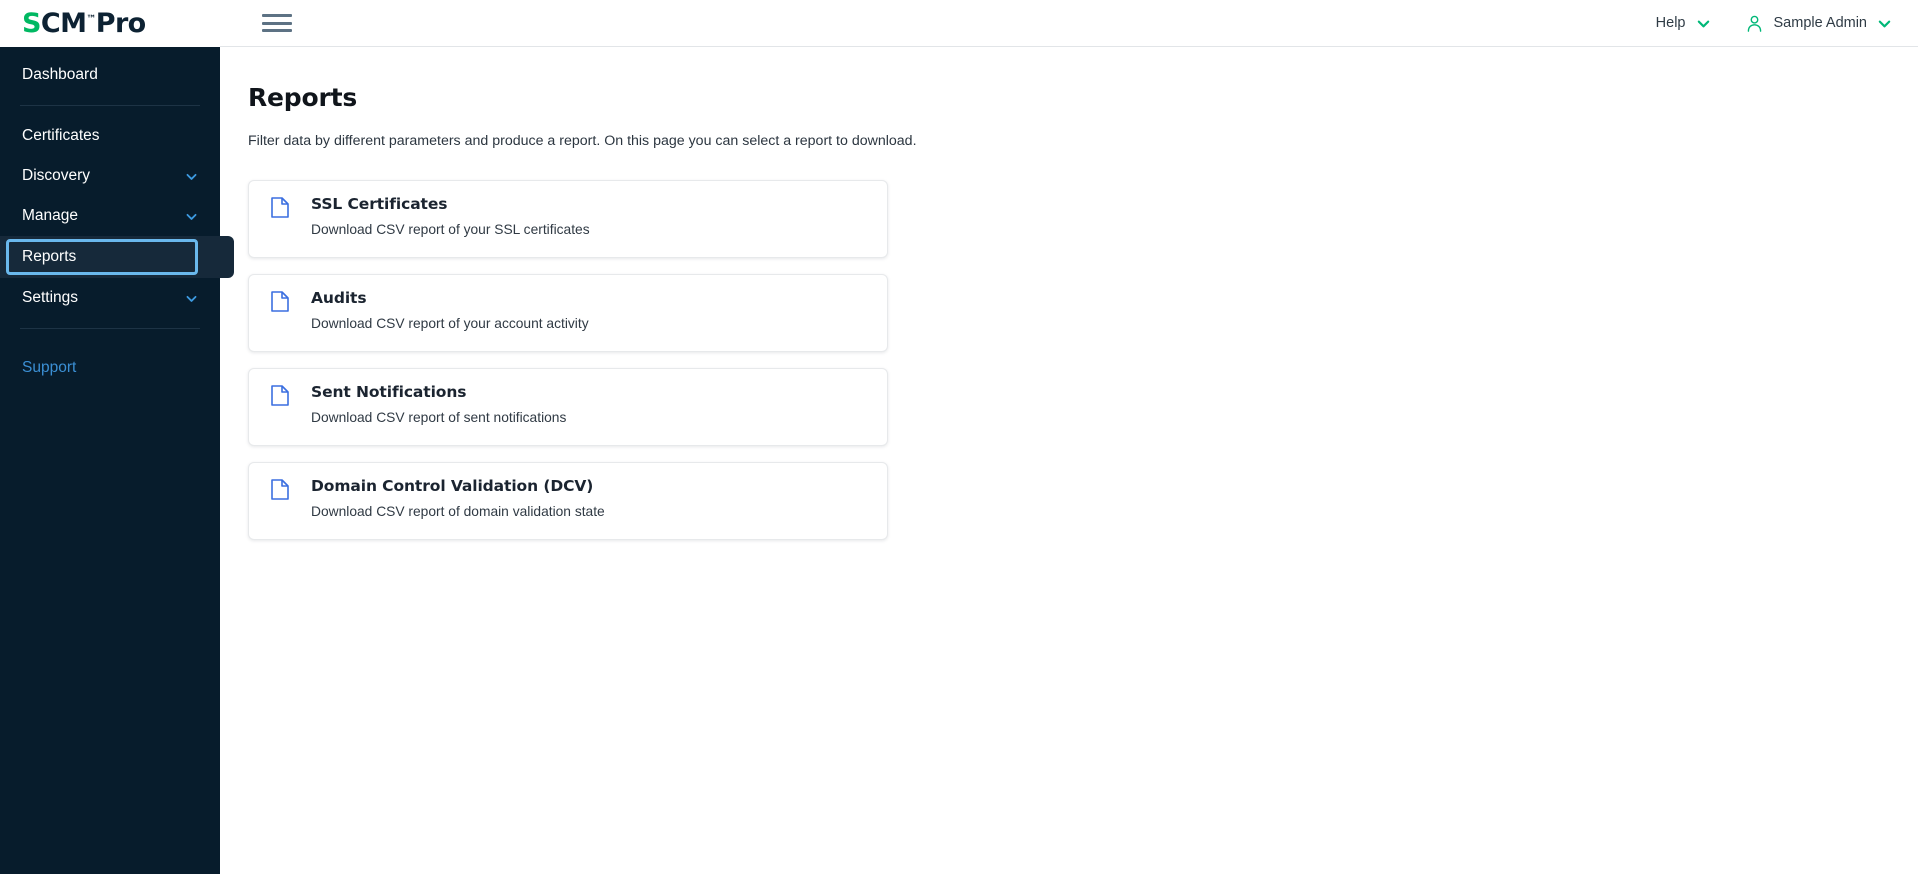 This screenshot has height=874, width=1918. What do you see at coordinates (50, 216) in the screenshot?
I see `sidebar-item-label: Manage` at bounding box center [50, 216].